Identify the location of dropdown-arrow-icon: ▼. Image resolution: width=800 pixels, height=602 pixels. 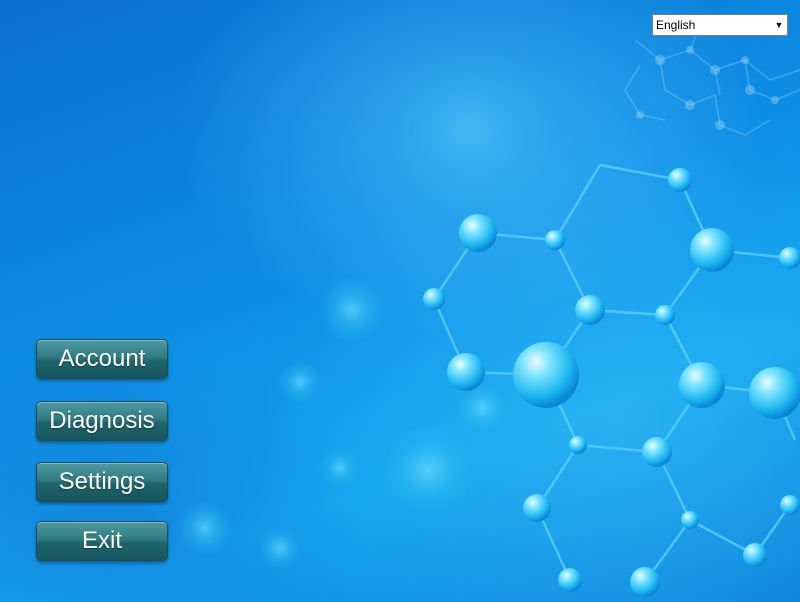
(779, 25).